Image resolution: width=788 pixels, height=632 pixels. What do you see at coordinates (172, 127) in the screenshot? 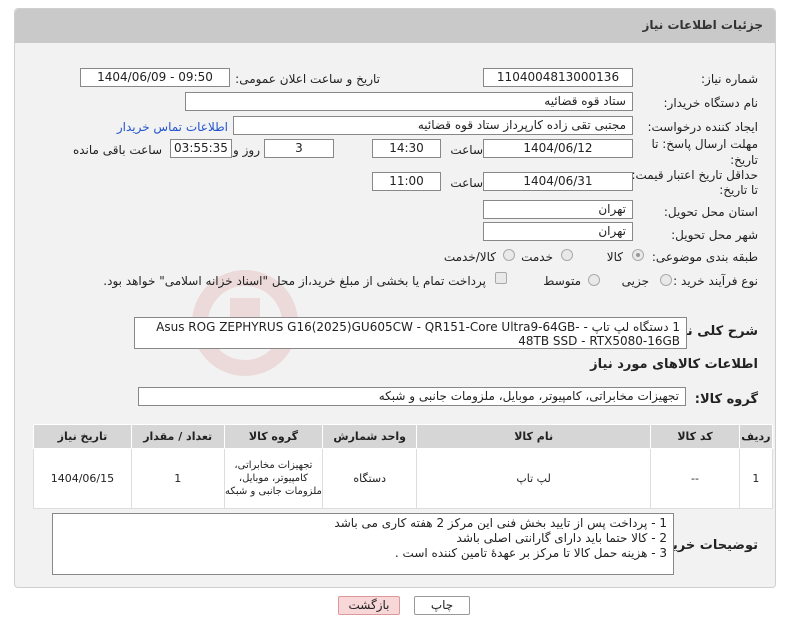
I see `contact-info-link: اطلاعات تماس خریدار` at bounding box center [172, 127].